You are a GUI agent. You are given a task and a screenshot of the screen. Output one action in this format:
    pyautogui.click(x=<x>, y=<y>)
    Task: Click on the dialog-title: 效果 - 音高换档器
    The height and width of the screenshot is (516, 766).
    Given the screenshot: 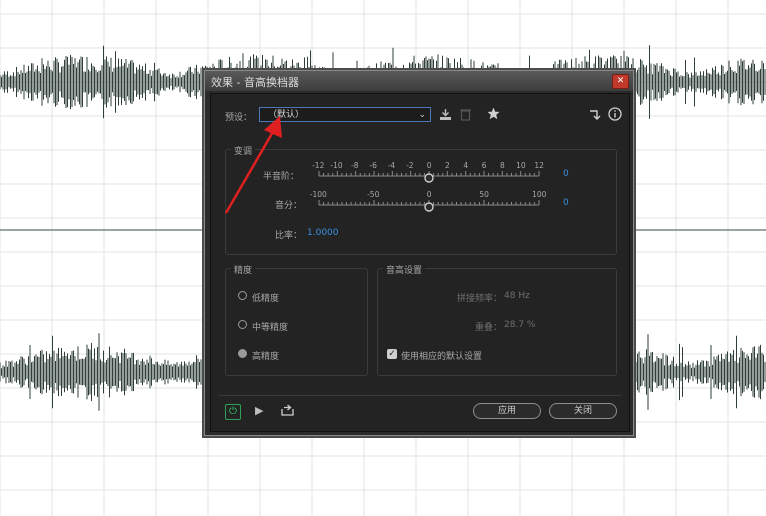 What is the action you would take?
    pyautogui.click(x=255, y=82)
    